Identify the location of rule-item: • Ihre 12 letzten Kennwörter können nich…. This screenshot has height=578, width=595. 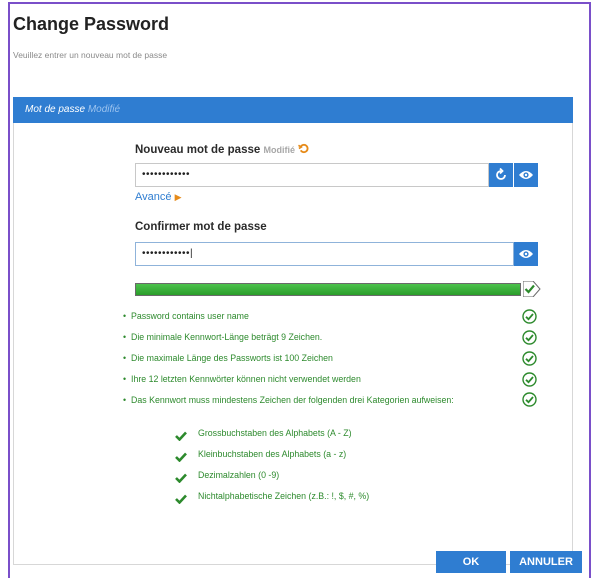
(242, 379).